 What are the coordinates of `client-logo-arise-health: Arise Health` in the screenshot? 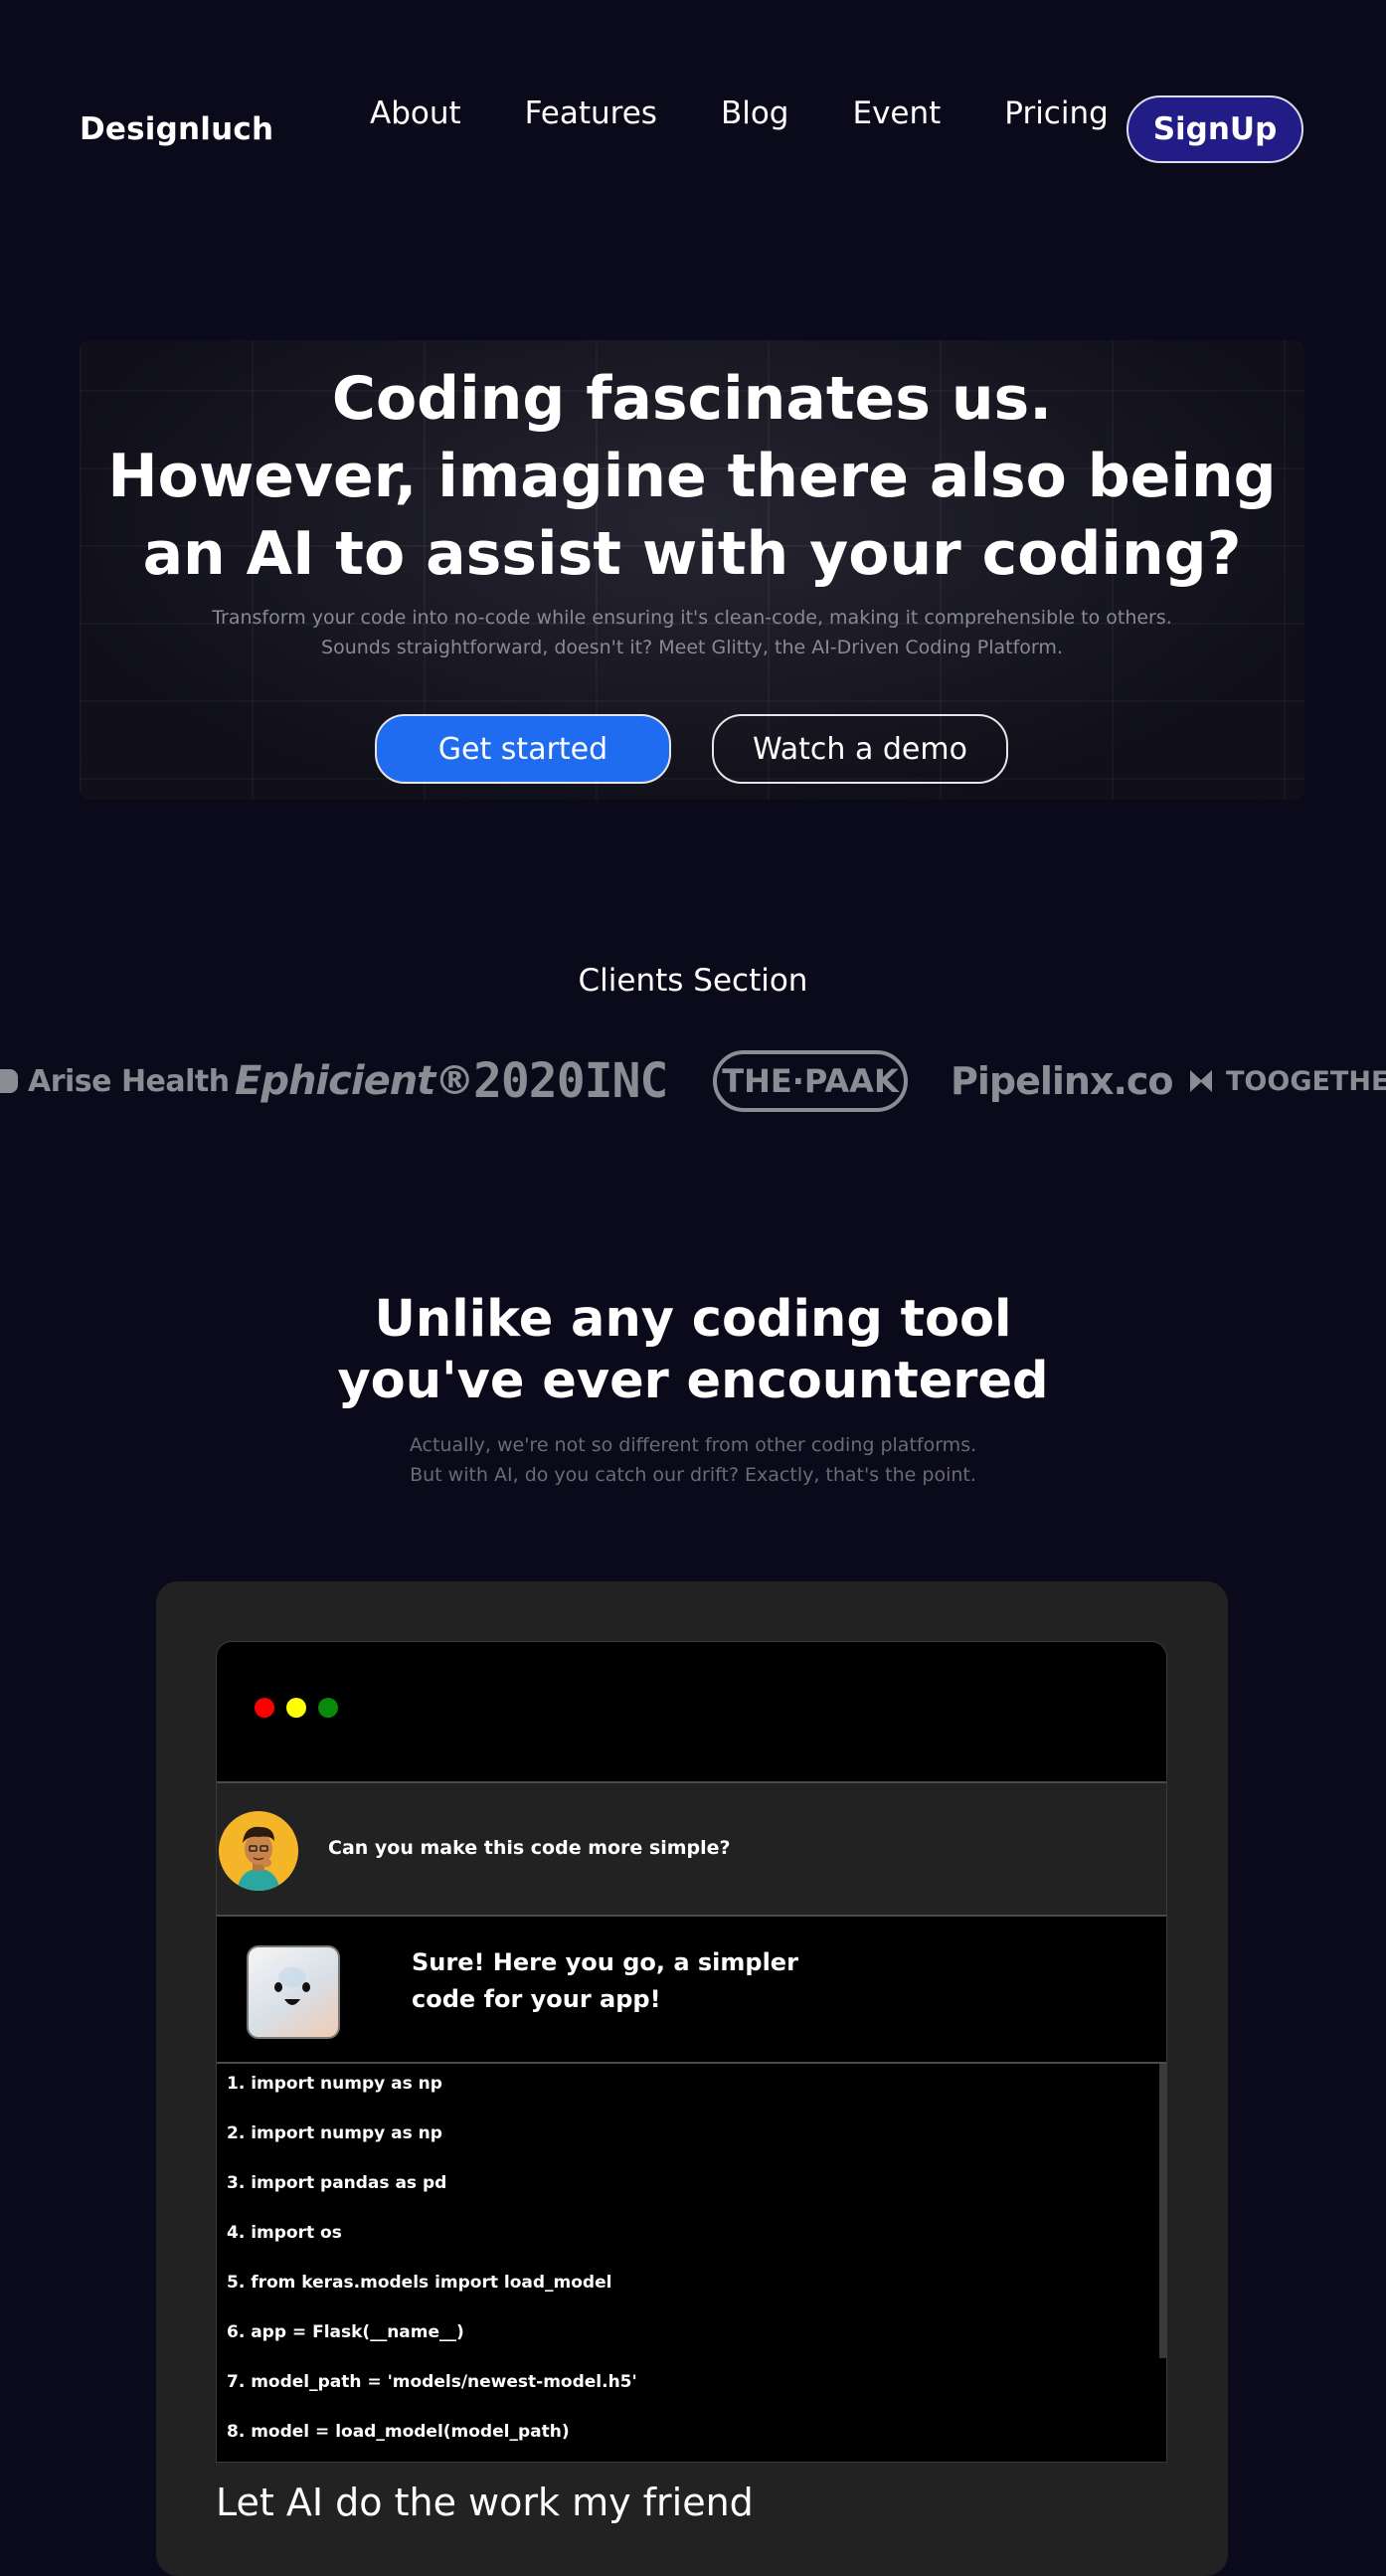 It's located at (115, 1081).